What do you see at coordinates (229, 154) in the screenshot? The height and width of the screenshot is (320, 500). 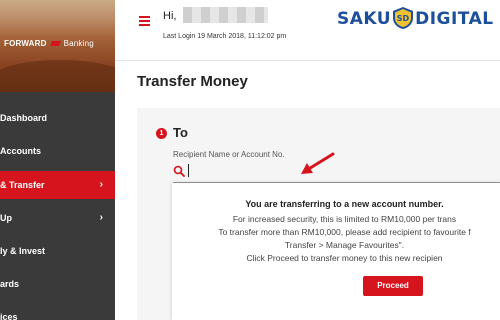 I see `recipient-field-label: Recipient Name or Account No.` at bounding box center [229, 154].